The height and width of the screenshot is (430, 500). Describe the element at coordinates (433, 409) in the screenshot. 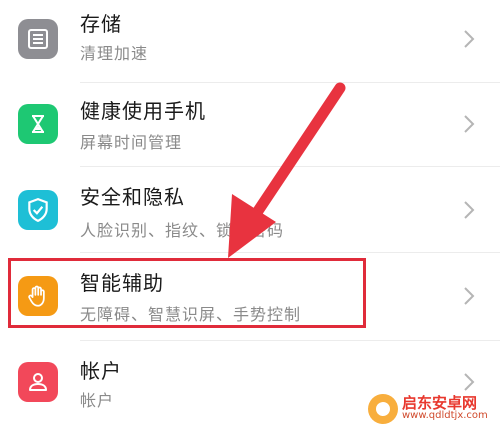

I see `watermark: 启东安卓网 www.qdldtjx.com` at that location.